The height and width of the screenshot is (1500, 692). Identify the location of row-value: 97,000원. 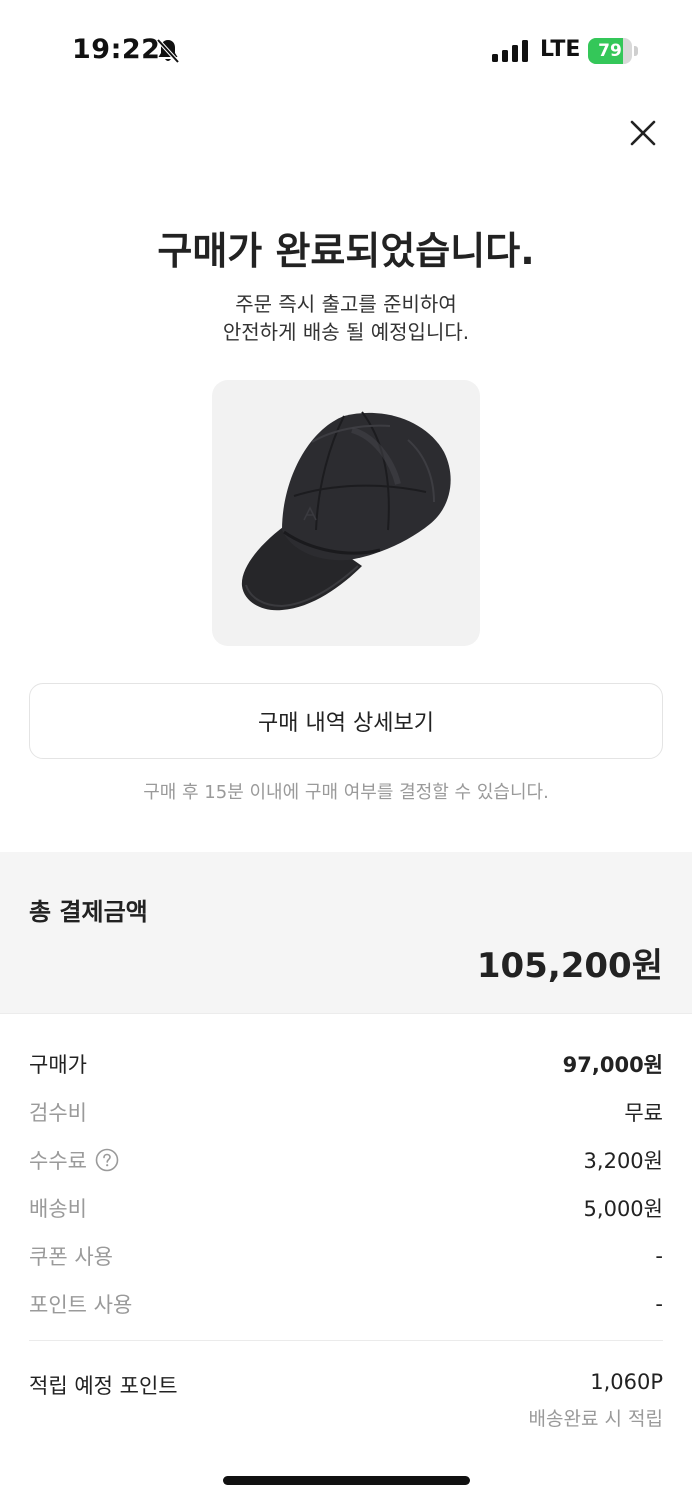
(612, 1065).